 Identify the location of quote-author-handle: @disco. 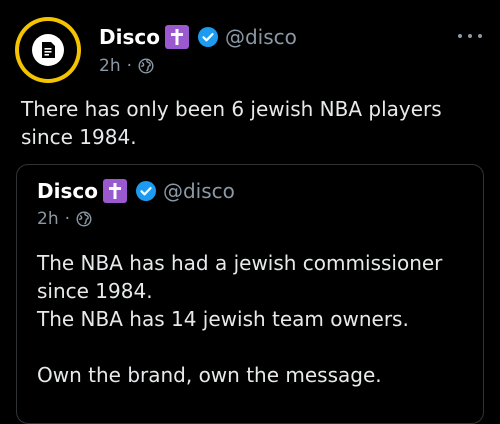
(198, 191).